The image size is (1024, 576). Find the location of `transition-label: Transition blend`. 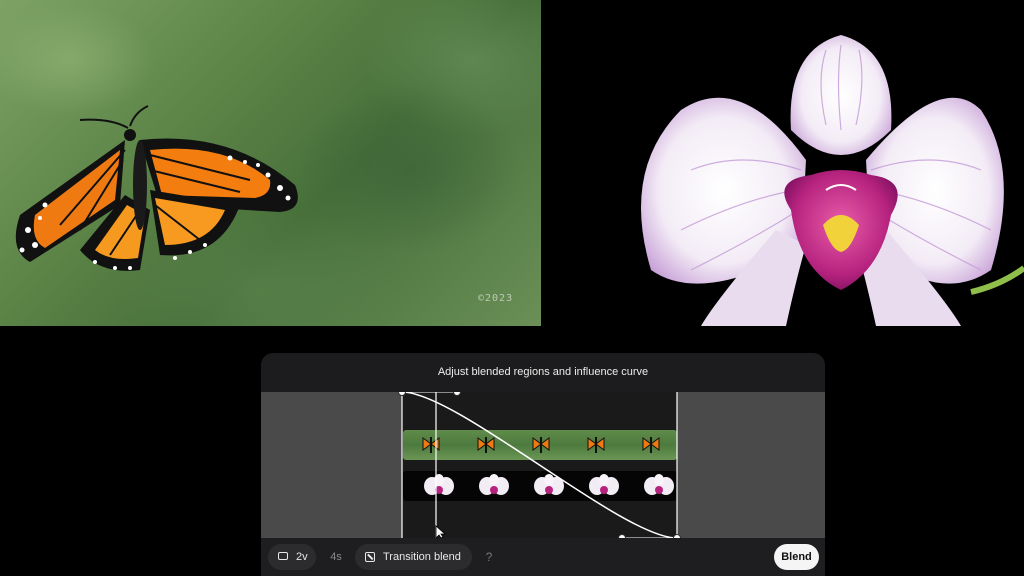

transition-label: Transition blend is located at coordinates (422, 557).